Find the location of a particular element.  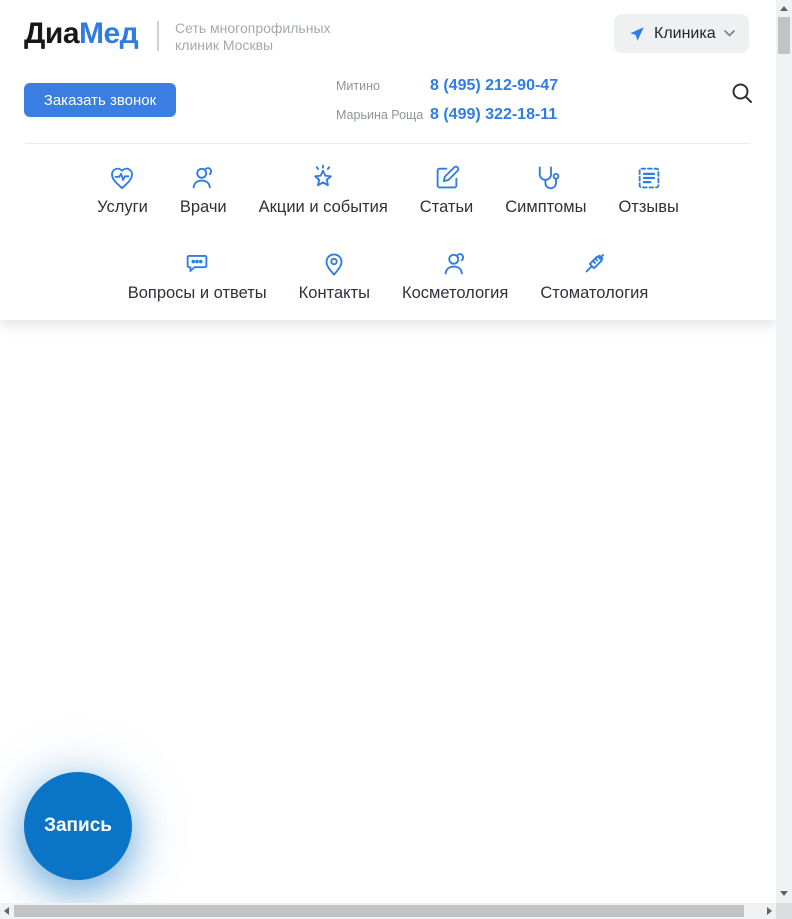

phone-number-link: 8 (499) 322-18-11 is located at coordinates (493, 115).